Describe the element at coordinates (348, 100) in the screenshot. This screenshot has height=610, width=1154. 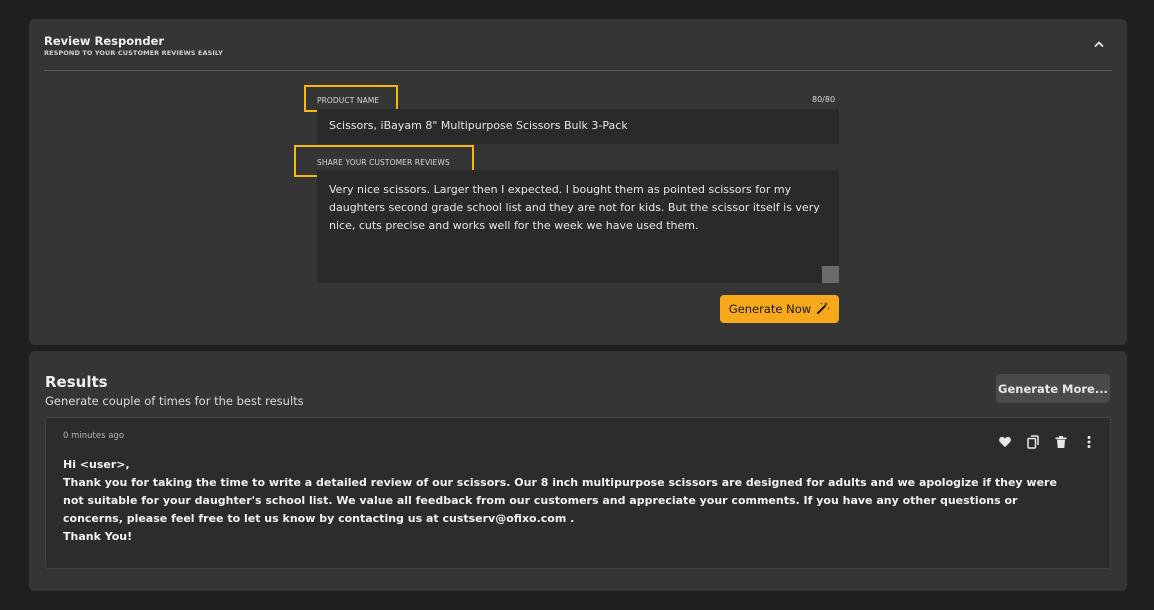
I see `product-name-label: PRODUCT NAME` at that location.